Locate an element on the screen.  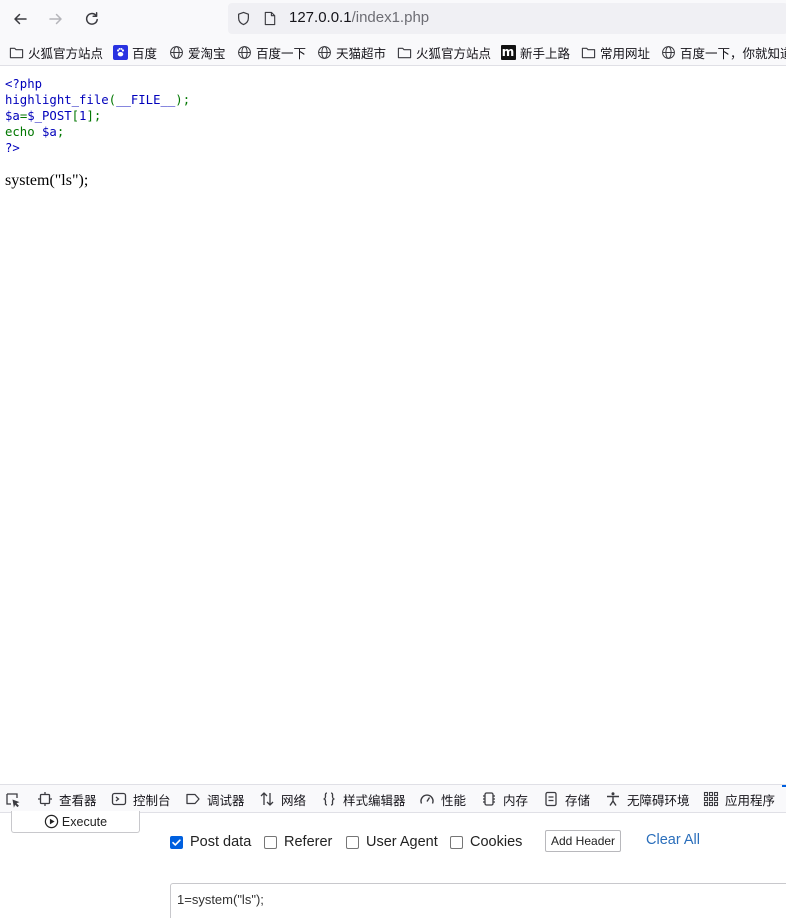
tab-console: 控制台 is located at coordinates (141, 799).